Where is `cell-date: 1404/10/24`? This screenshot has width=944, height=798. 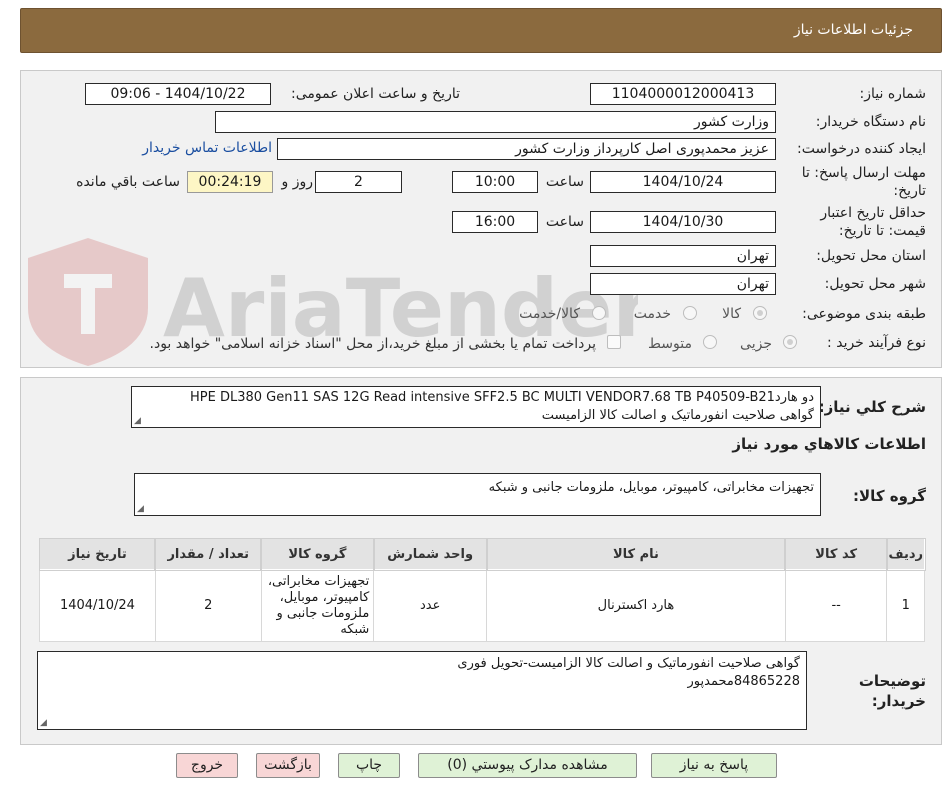
cell-date: 1404/10/24 is located at coordinates (97, 605).